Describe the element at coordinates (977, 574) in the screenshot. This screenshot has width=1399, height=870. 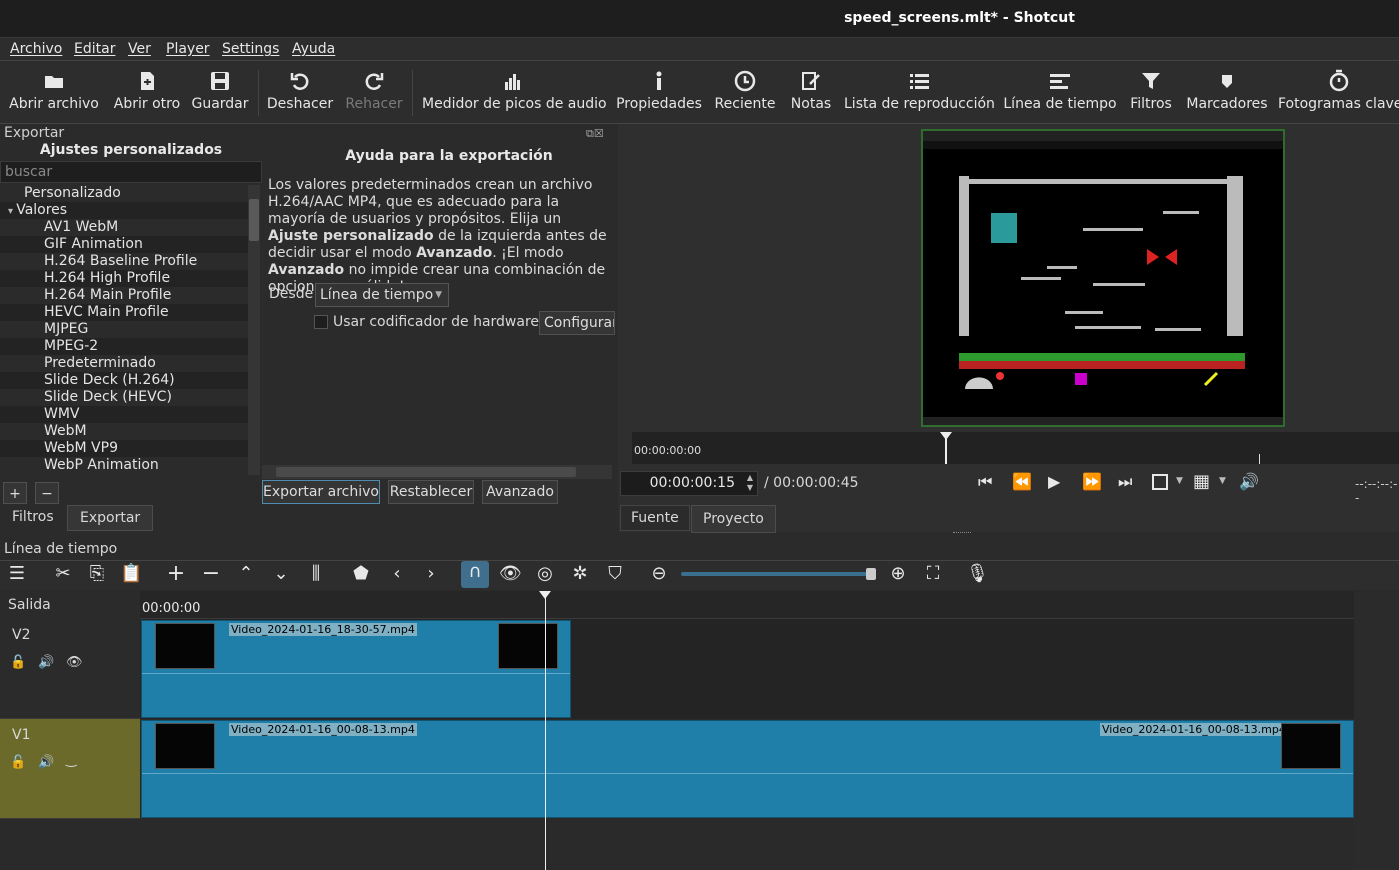
I see `record-audio-icon: 🎙` at that location.